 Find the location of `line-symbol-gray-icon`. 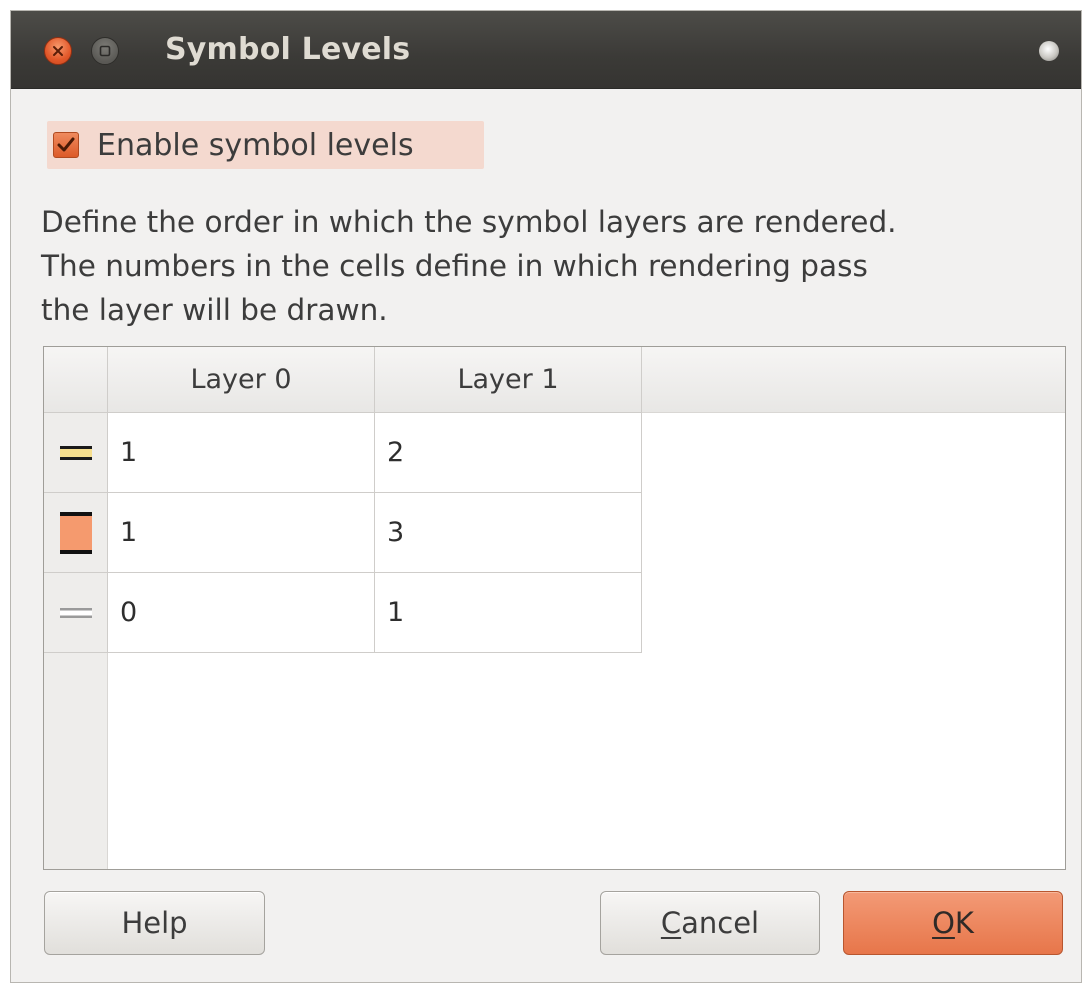

line-symbol-gray-icon is located at coordinates (75, 612).